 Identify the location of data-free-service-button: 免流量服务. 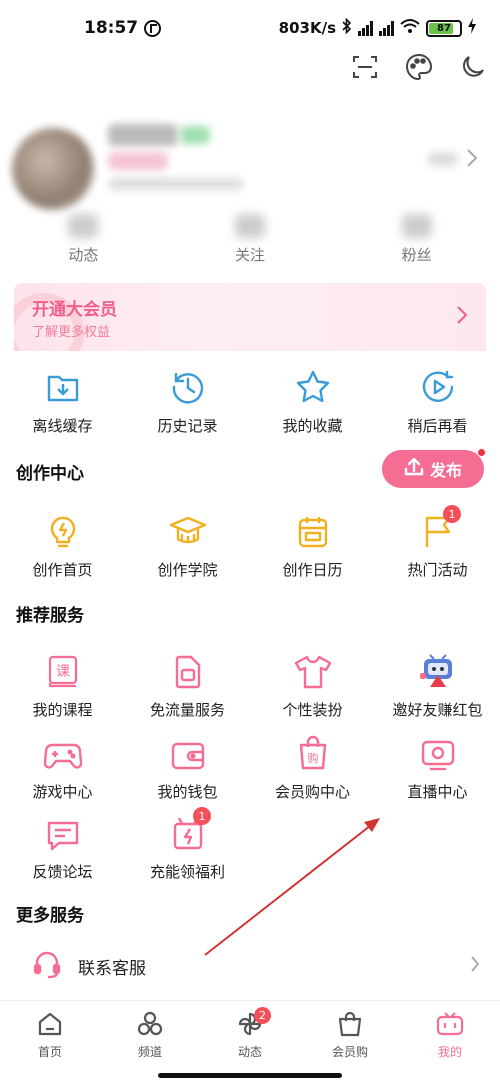
(187, 684).